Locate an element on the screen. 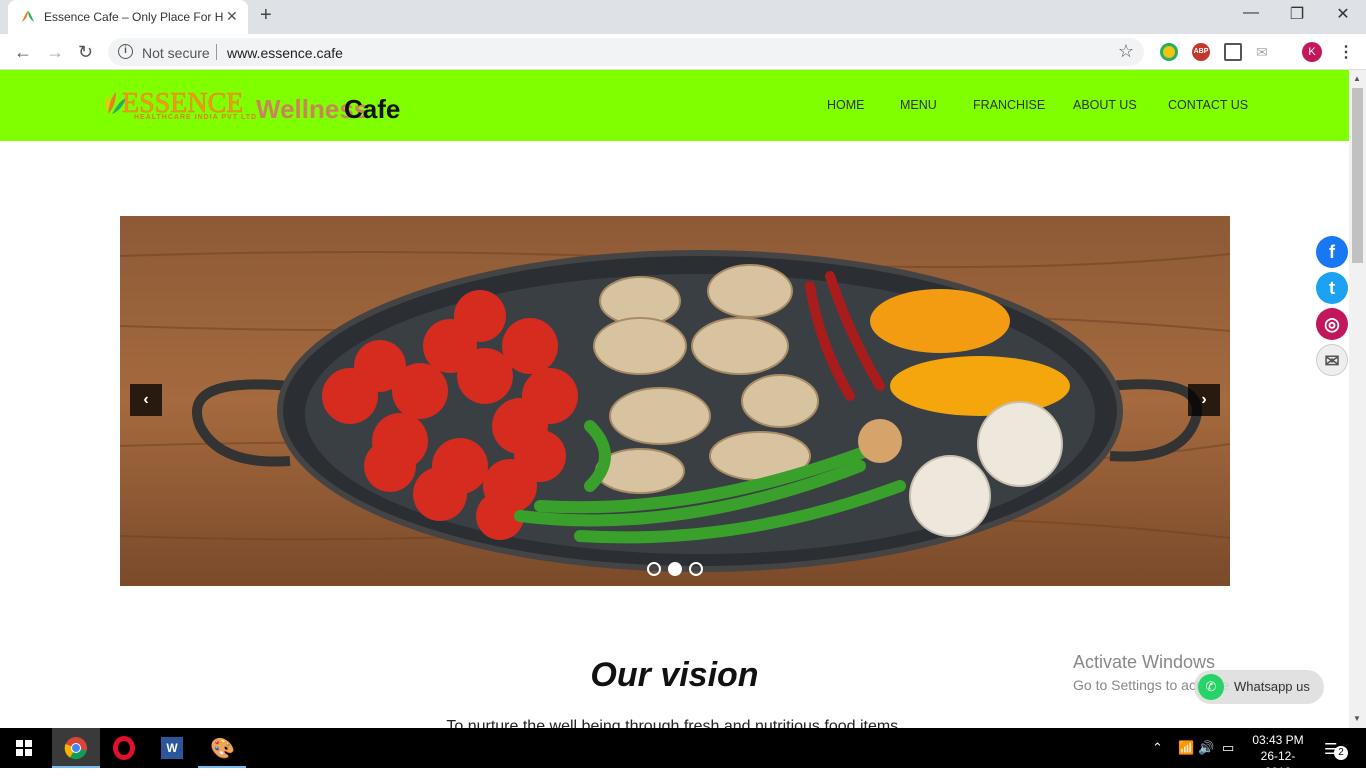 This screenshot has height=780, width=1366. minimize-button: — is located at coordinates (1251, 13).